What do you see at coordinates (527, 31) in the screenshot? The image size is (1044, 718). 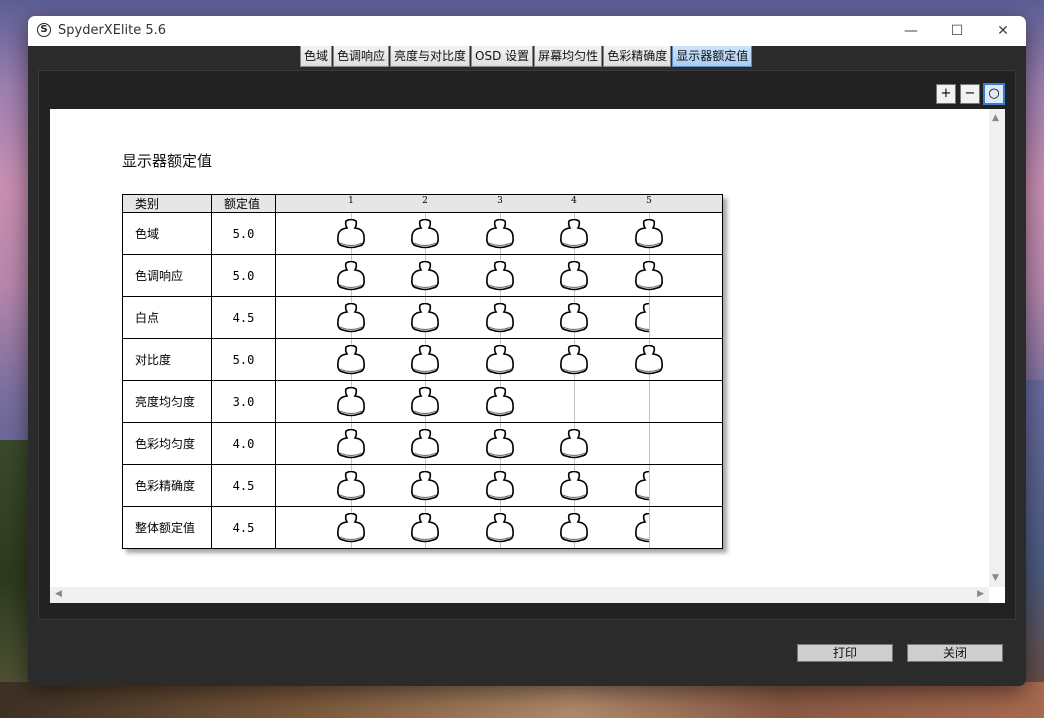 I see `title-bar: S SpyderXElite 5.6 — ☐ ✕` at bounding box center [527, 31].